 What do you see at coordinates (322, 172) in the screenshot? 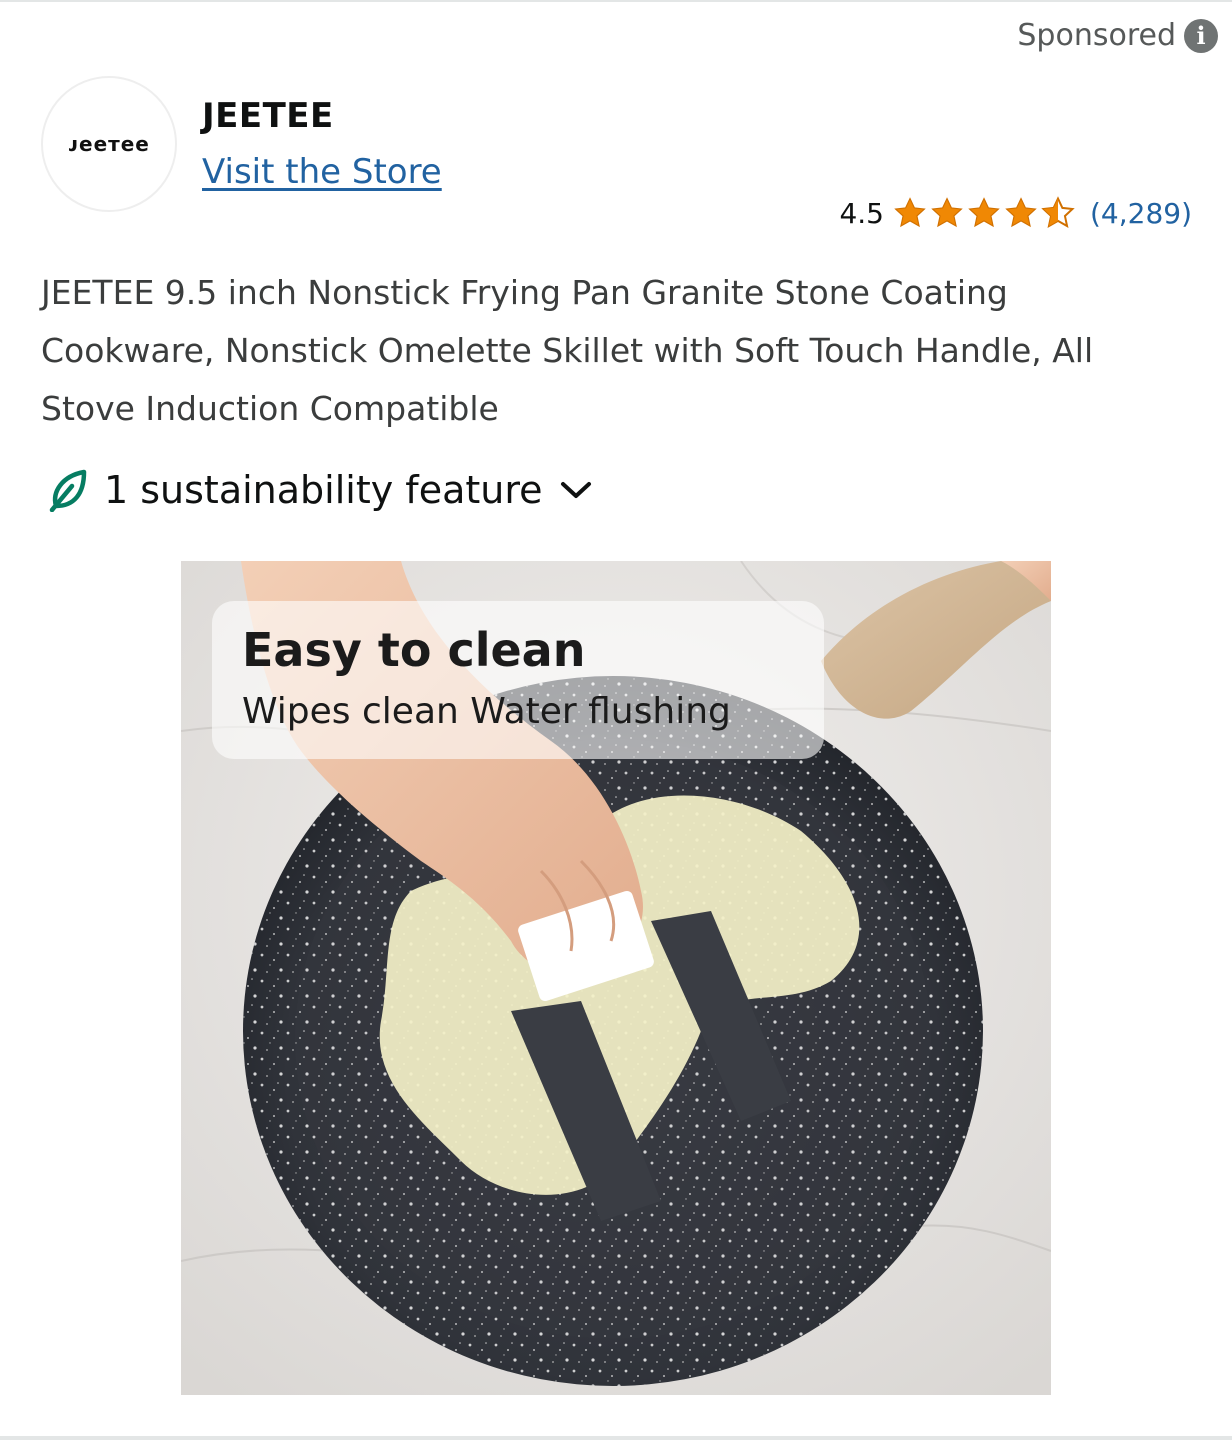
I see `visit-store-link: Visit the Store` at bounding box center [322, 172].